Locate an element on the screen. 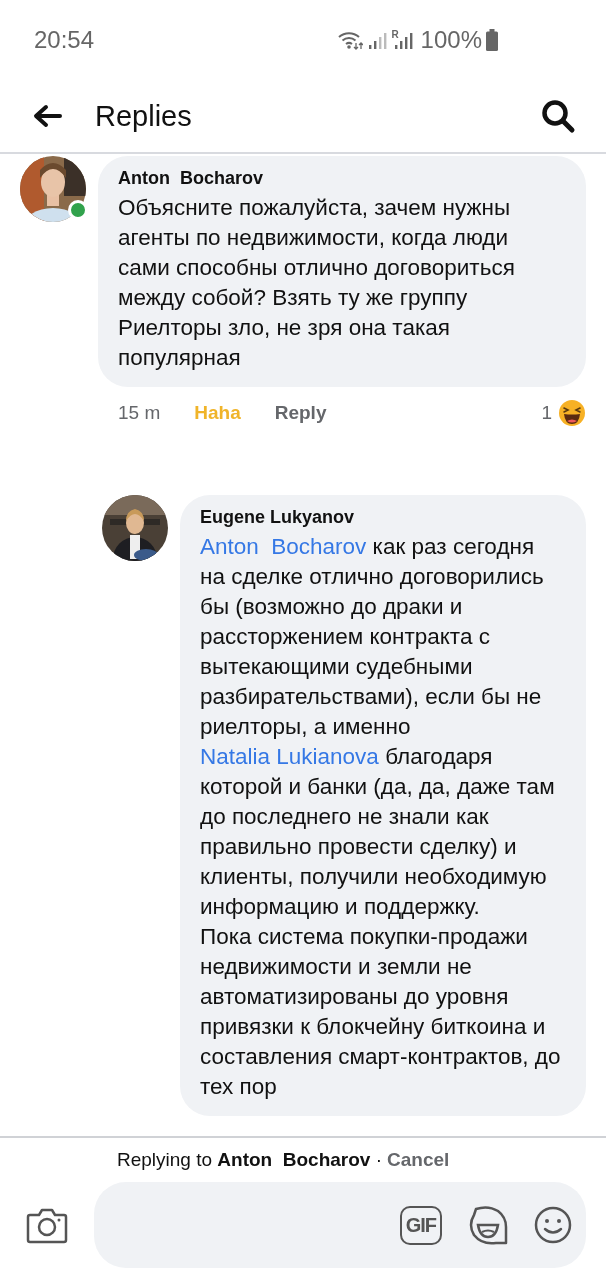 The height and width of the screenshot is (1280, 606). mention-link: Natalia Lukianova is located at coordinates (289, 756).